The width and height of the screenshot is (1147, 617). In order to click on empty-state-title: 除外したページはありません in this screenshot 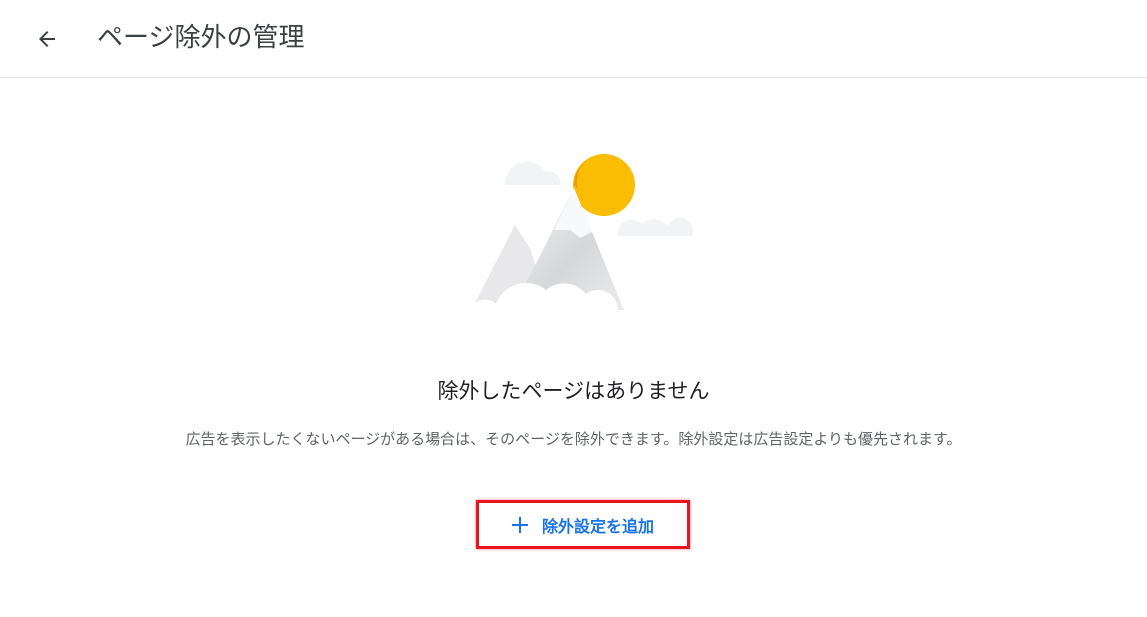, I will do `click(573, 391)`.